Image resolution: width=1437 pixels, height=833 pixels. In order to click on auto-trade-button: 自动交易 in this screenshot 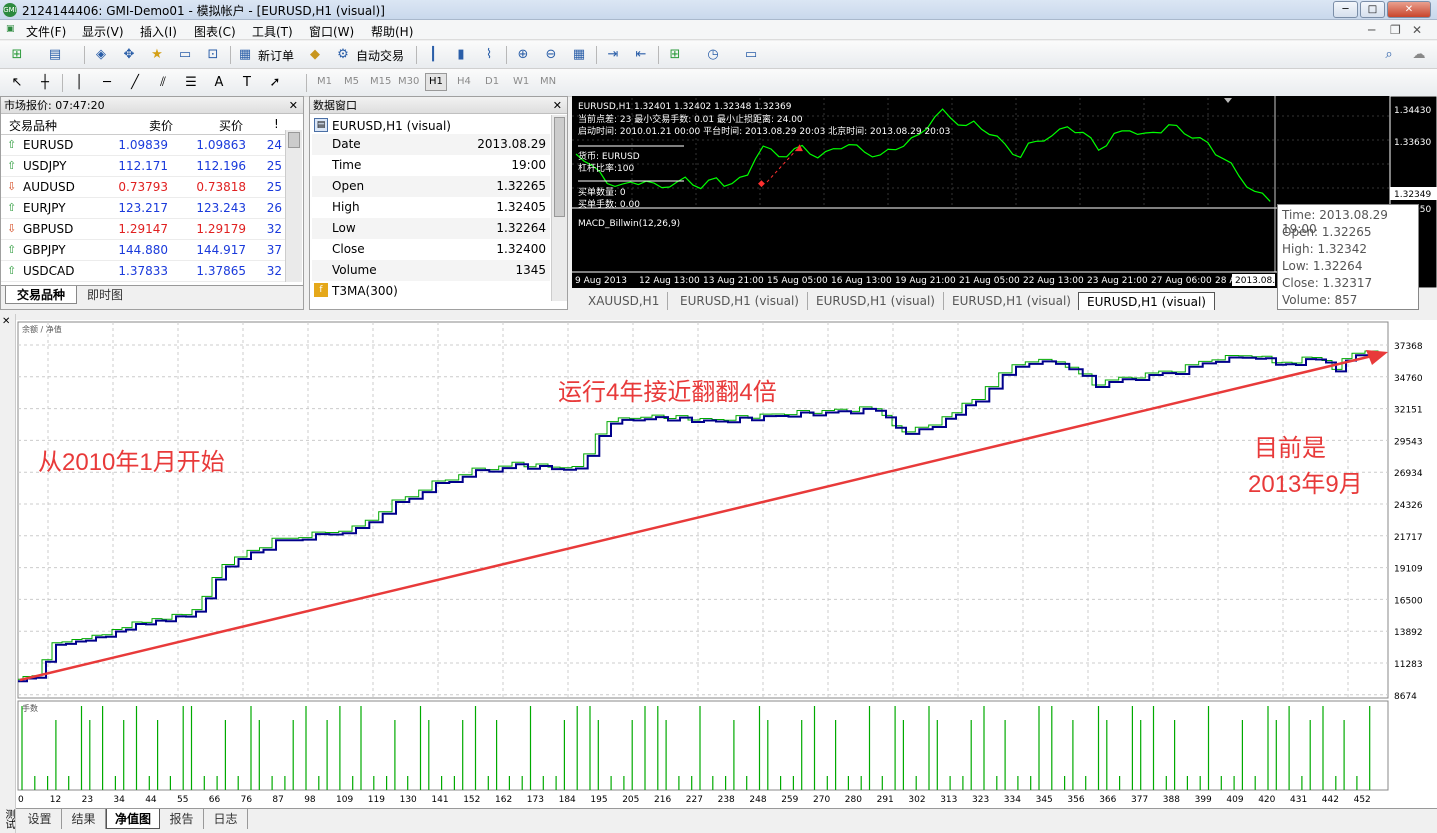, I will do `click(380, 55)`.